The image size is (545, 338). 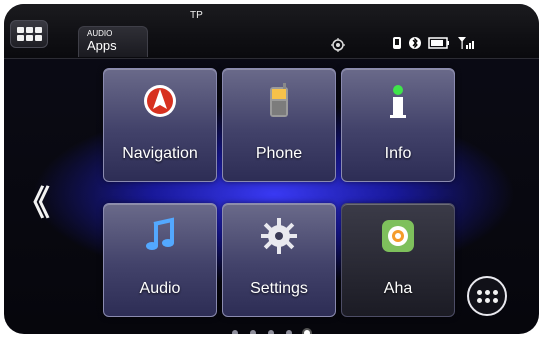 What do you see at coordinates (29, 34) in the screenshot?
I see `home-grid-button` at bounding box center [29, 34].